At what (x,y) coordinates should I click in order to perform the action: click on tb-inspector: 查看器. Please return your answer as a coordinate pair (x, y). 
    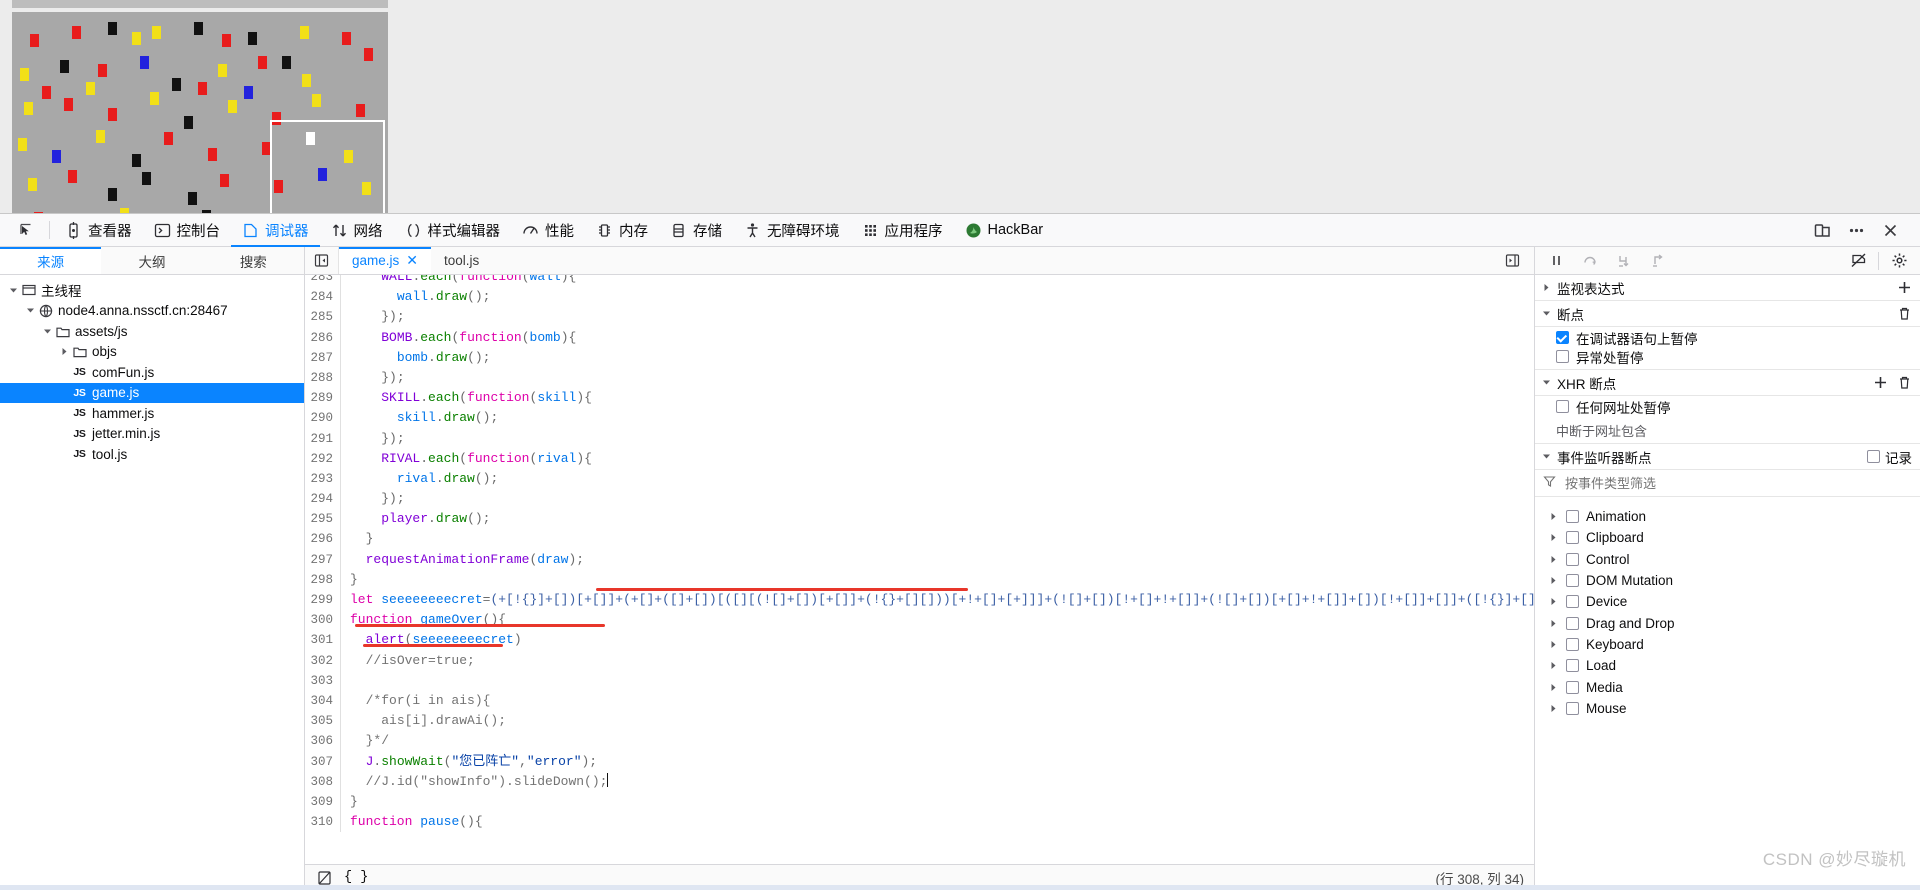
    Looking at the image, I should click on (98, 230).